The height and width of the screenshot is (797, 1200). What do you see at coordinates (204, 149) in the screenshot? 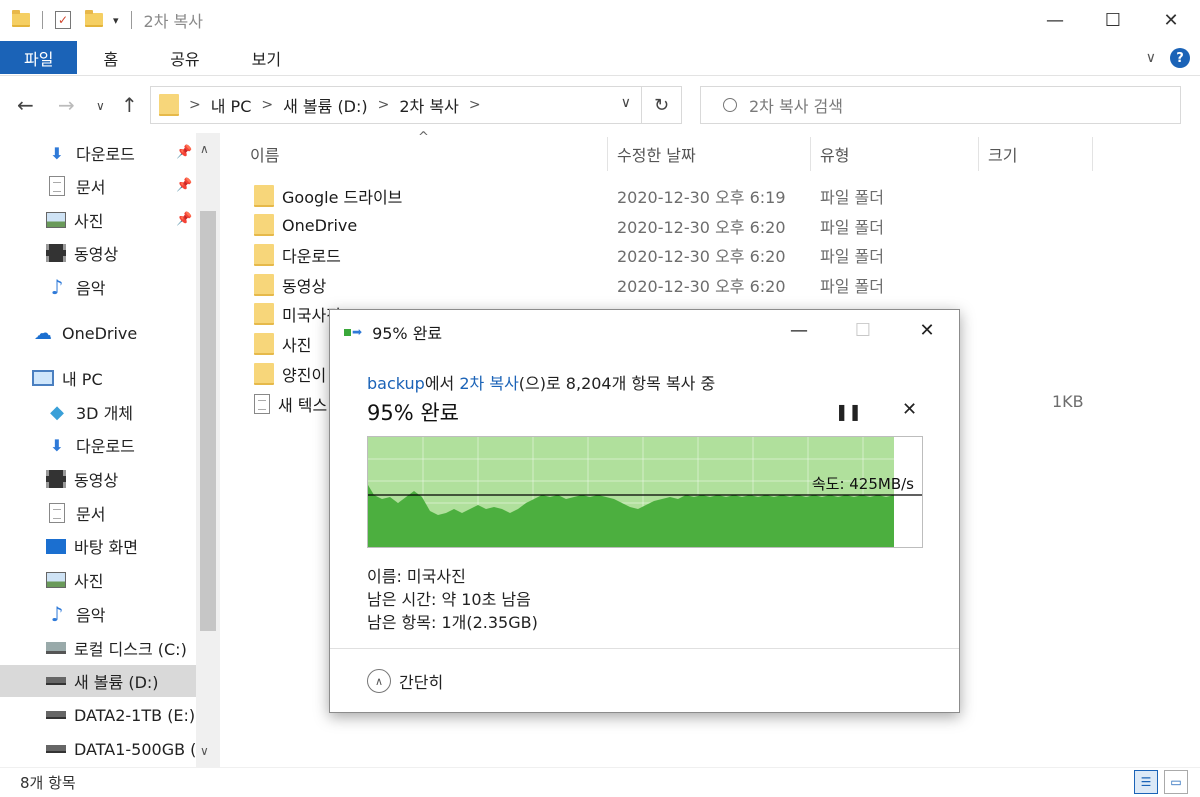
I see `scroll-up-icon: ∧` at bounding box center [204, 149].